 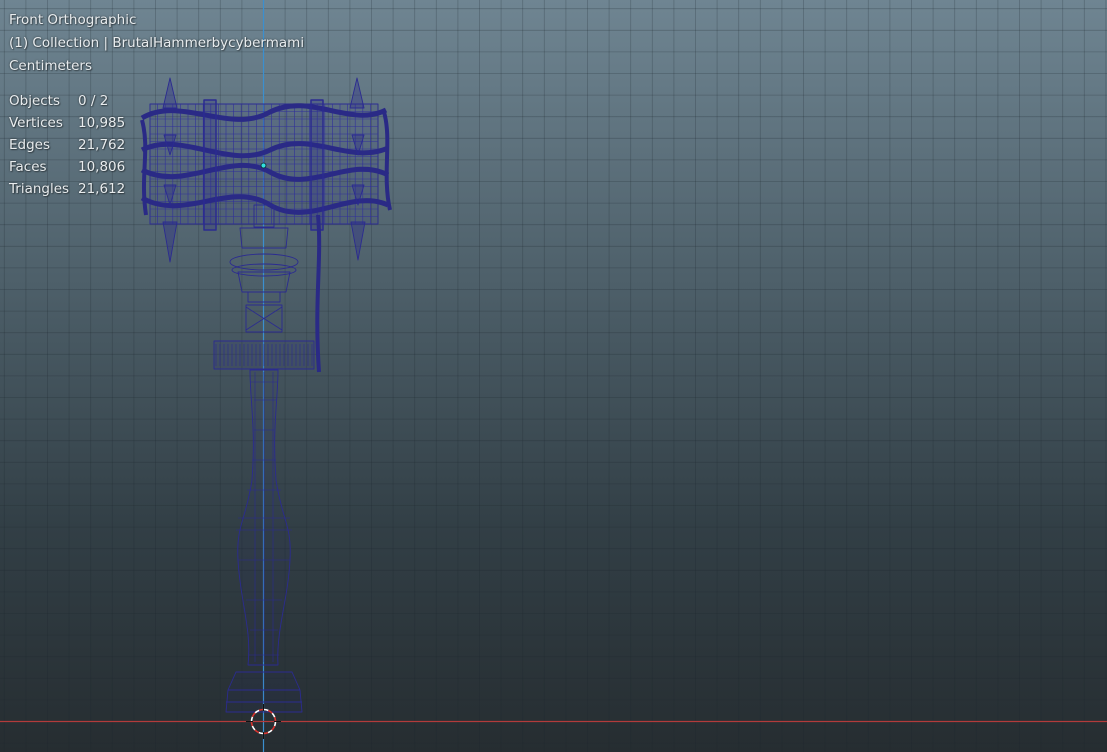 I want to click on stat-row-vertices: Vertices 10,985, so click(x=156, y=123).